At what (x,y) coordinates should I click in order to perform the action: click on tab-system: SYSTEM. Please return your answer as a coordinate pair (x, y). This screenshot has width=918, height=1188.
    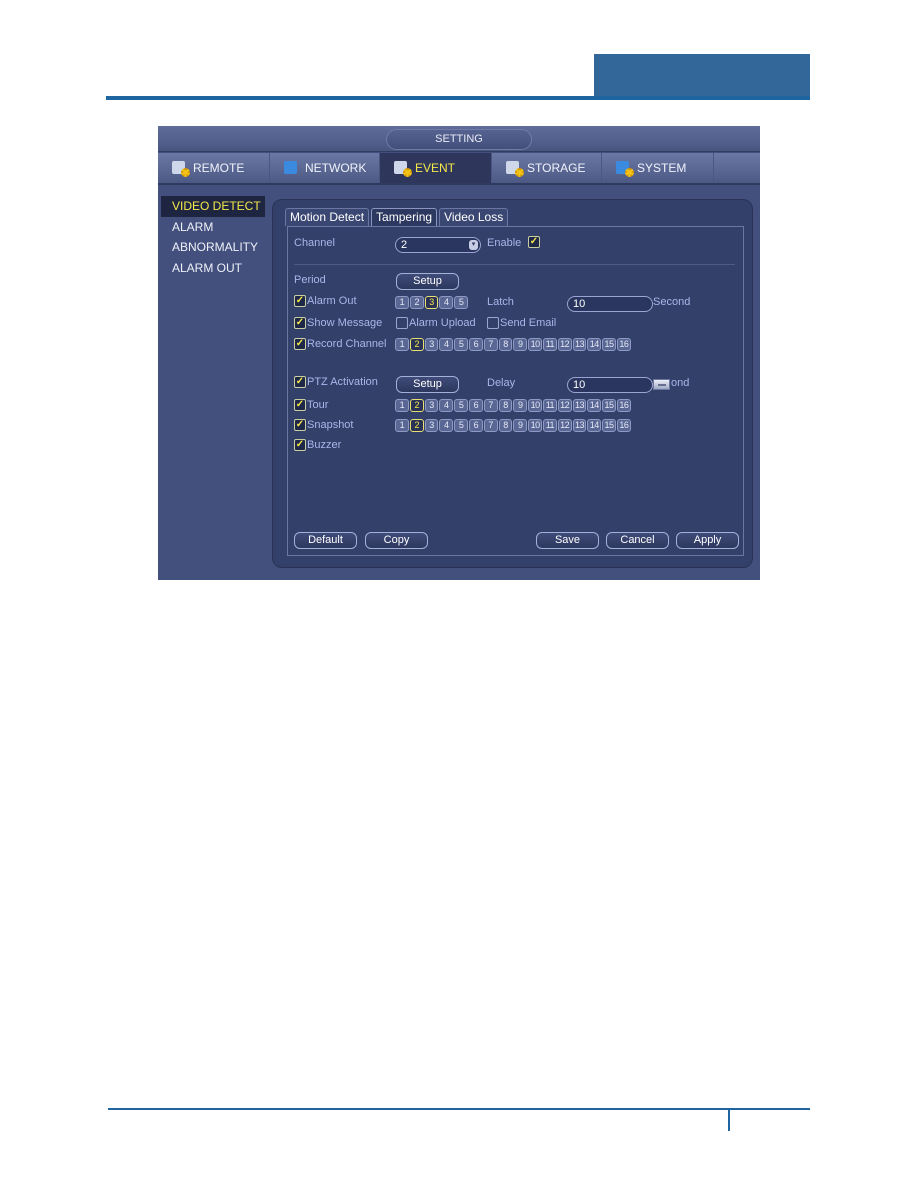
    Looking at the image, I should click on (658, 168).